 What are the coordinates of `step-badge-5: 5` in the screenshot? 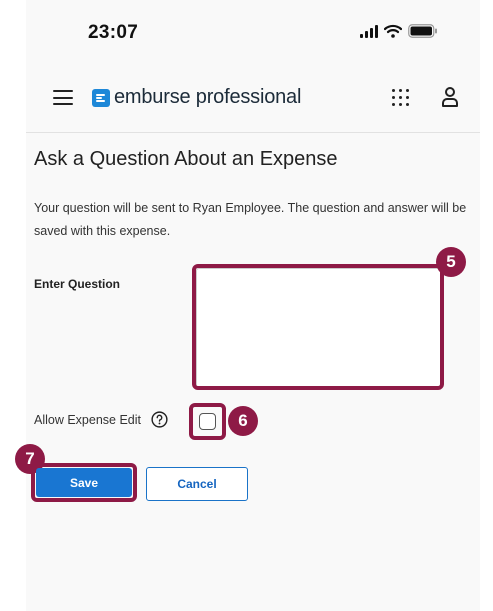 It's located at (451, 262).